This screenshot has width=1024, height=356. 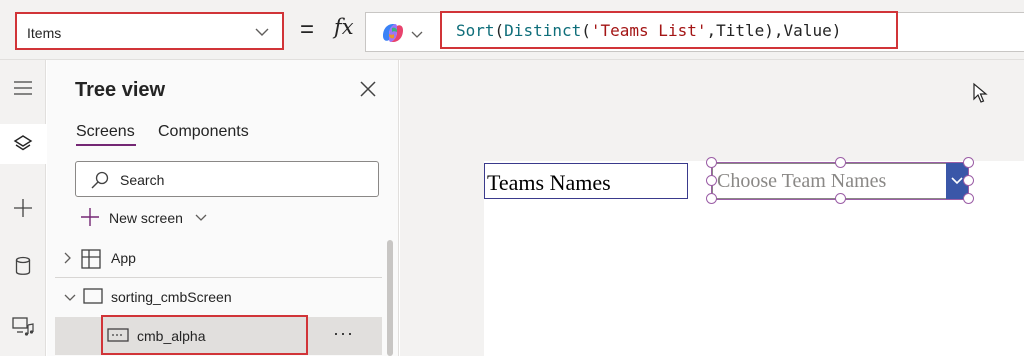 What do you see at coordinates (91, 261) in the screenshot?
I see `app-icon` at bounding box center [91, 261].